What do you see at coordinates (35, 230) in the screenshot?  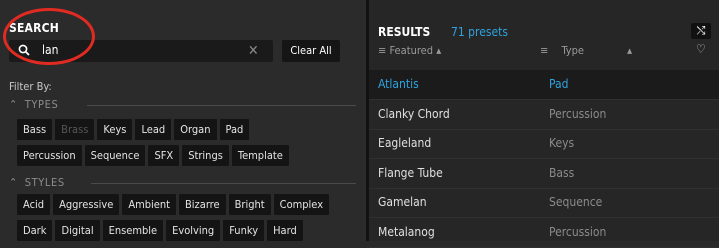 I see `styles-filter-chip: Dark` at bounding box center [35, 230].